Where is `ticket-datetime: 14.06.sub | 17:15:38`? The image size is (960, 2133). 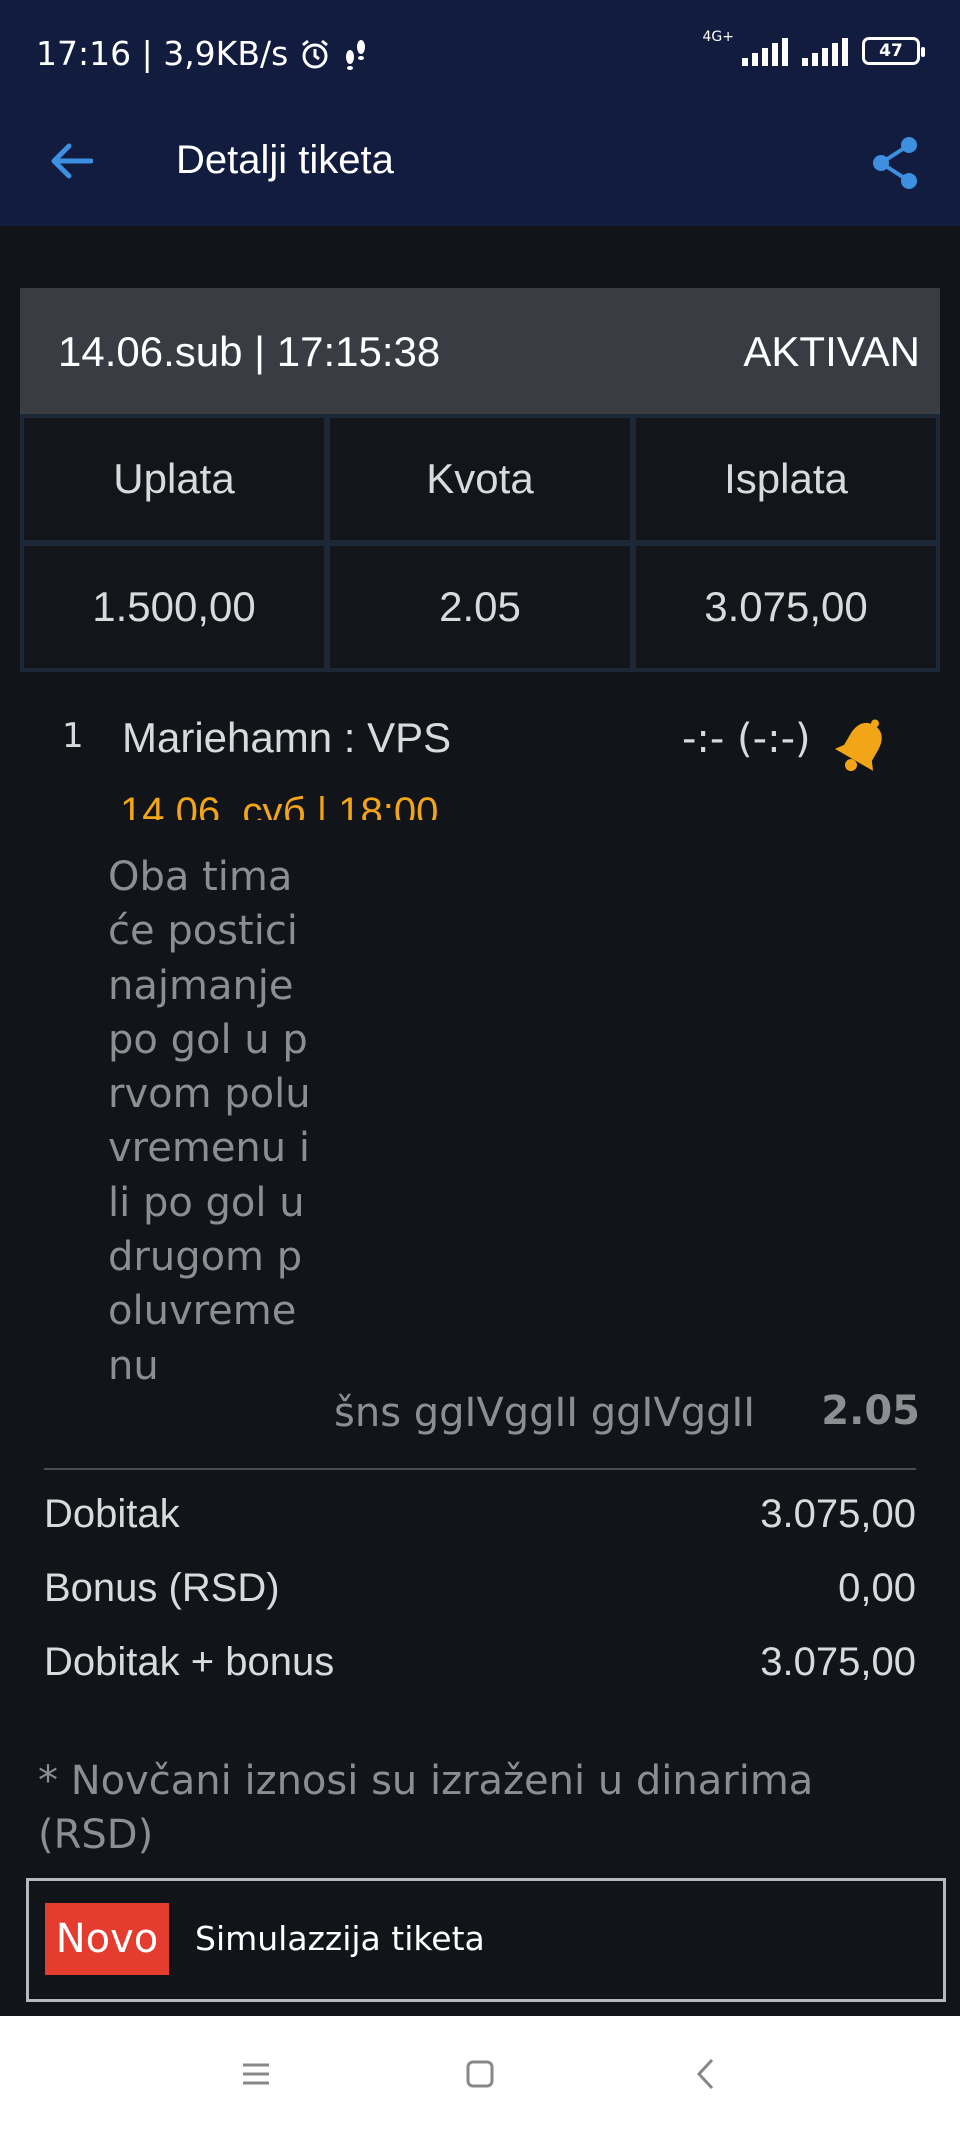 ticket-datetime: 14.06.sub | 17:15:38 is located at coordinates (249, 351).